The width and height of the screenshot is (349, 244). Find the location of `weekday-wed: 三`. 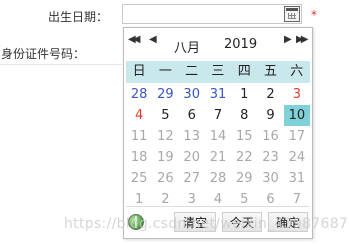

weekday-wed: 三 is located at coordinates (218, 71).